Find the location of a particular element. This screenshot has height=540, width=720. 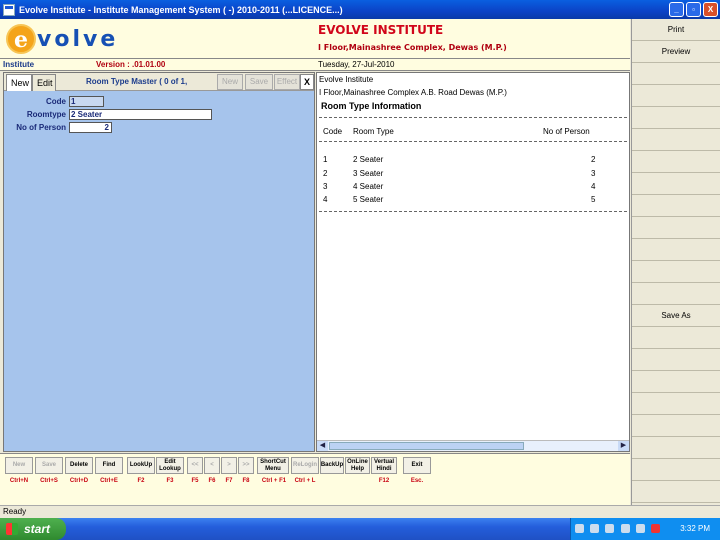

toolbar-lookup-button: LookUp is located at coordinates (141, 465).